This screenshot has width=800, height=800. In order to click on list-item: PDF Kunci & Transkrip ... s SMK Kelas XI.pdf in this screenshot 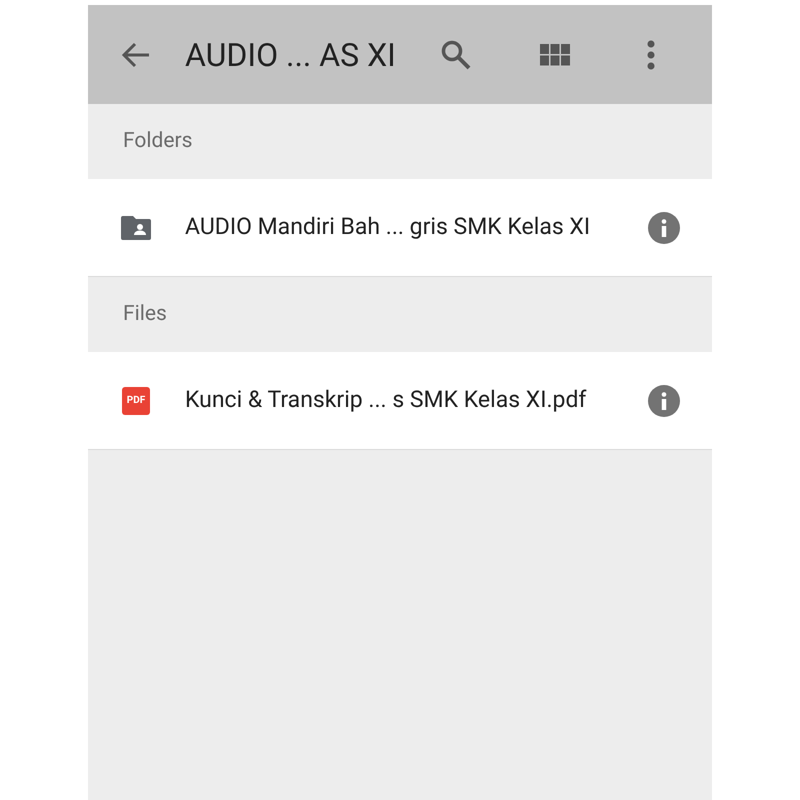, I will do `click(400, 401)`.